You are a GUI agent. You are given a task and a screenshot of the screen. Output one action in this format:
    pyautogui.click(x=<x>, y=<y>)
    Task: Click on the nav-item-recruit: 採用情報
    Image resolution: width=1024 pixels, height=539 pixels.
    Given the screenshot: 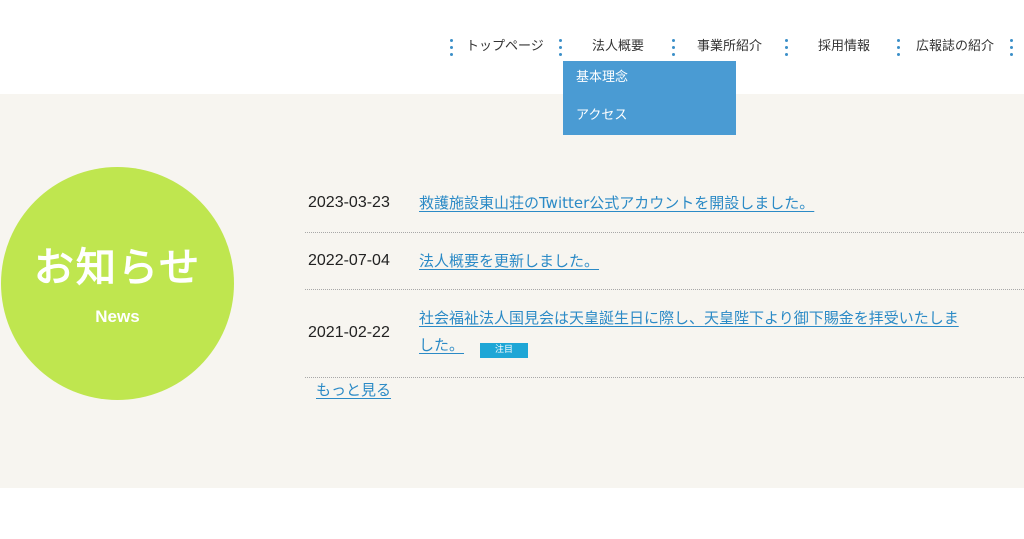 What is the action you would take?
    pyautogui.click(x=844, y=47)
    